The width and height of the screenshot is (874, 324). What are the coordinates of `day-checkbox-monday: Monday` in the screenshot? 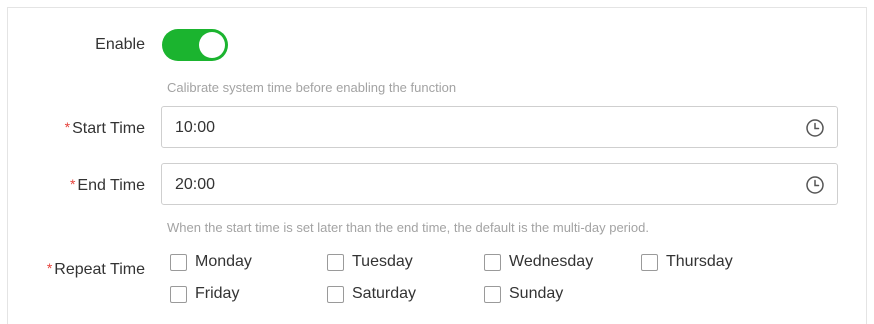 It's located at (211, 262).